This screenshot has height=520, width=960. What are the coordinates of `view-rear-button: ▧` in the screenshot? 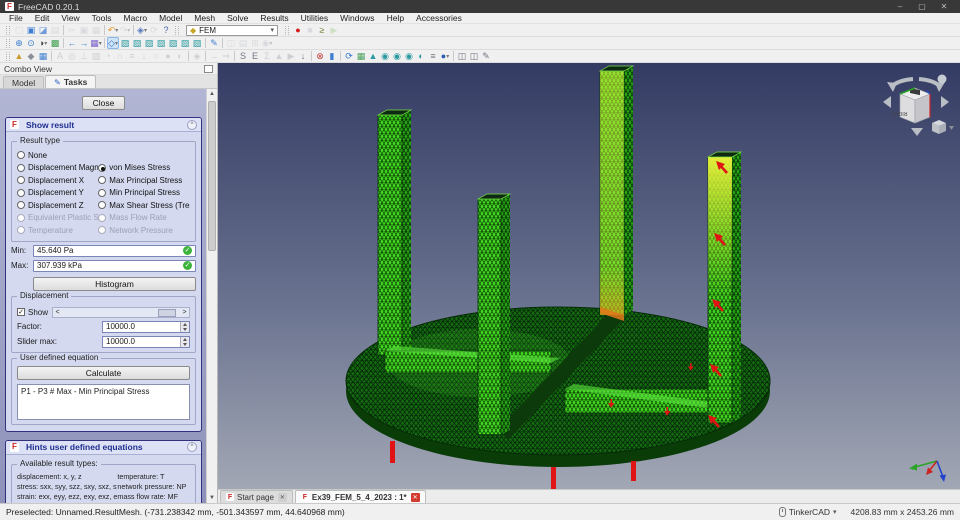 It's located at (173, 43).